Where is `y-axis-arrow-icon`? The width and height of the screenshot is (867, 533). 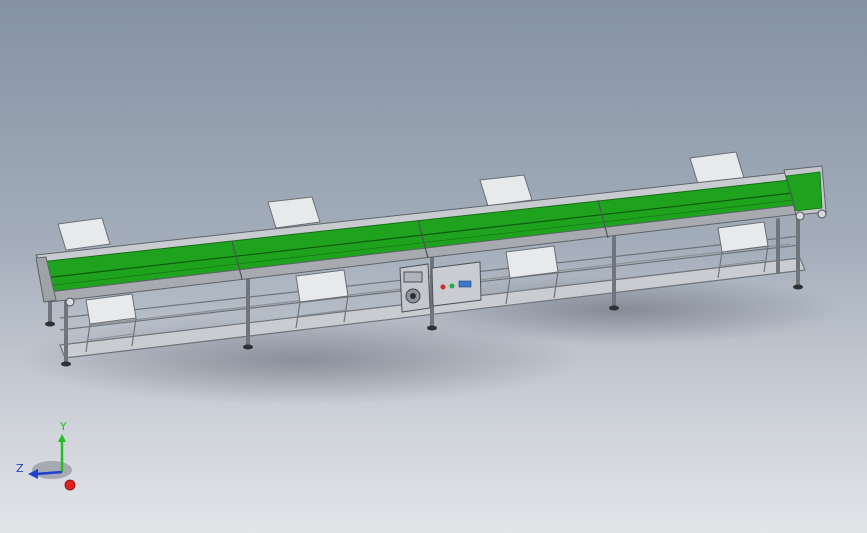 y-axis-arrow-icon is located at coordinates (62, 438).